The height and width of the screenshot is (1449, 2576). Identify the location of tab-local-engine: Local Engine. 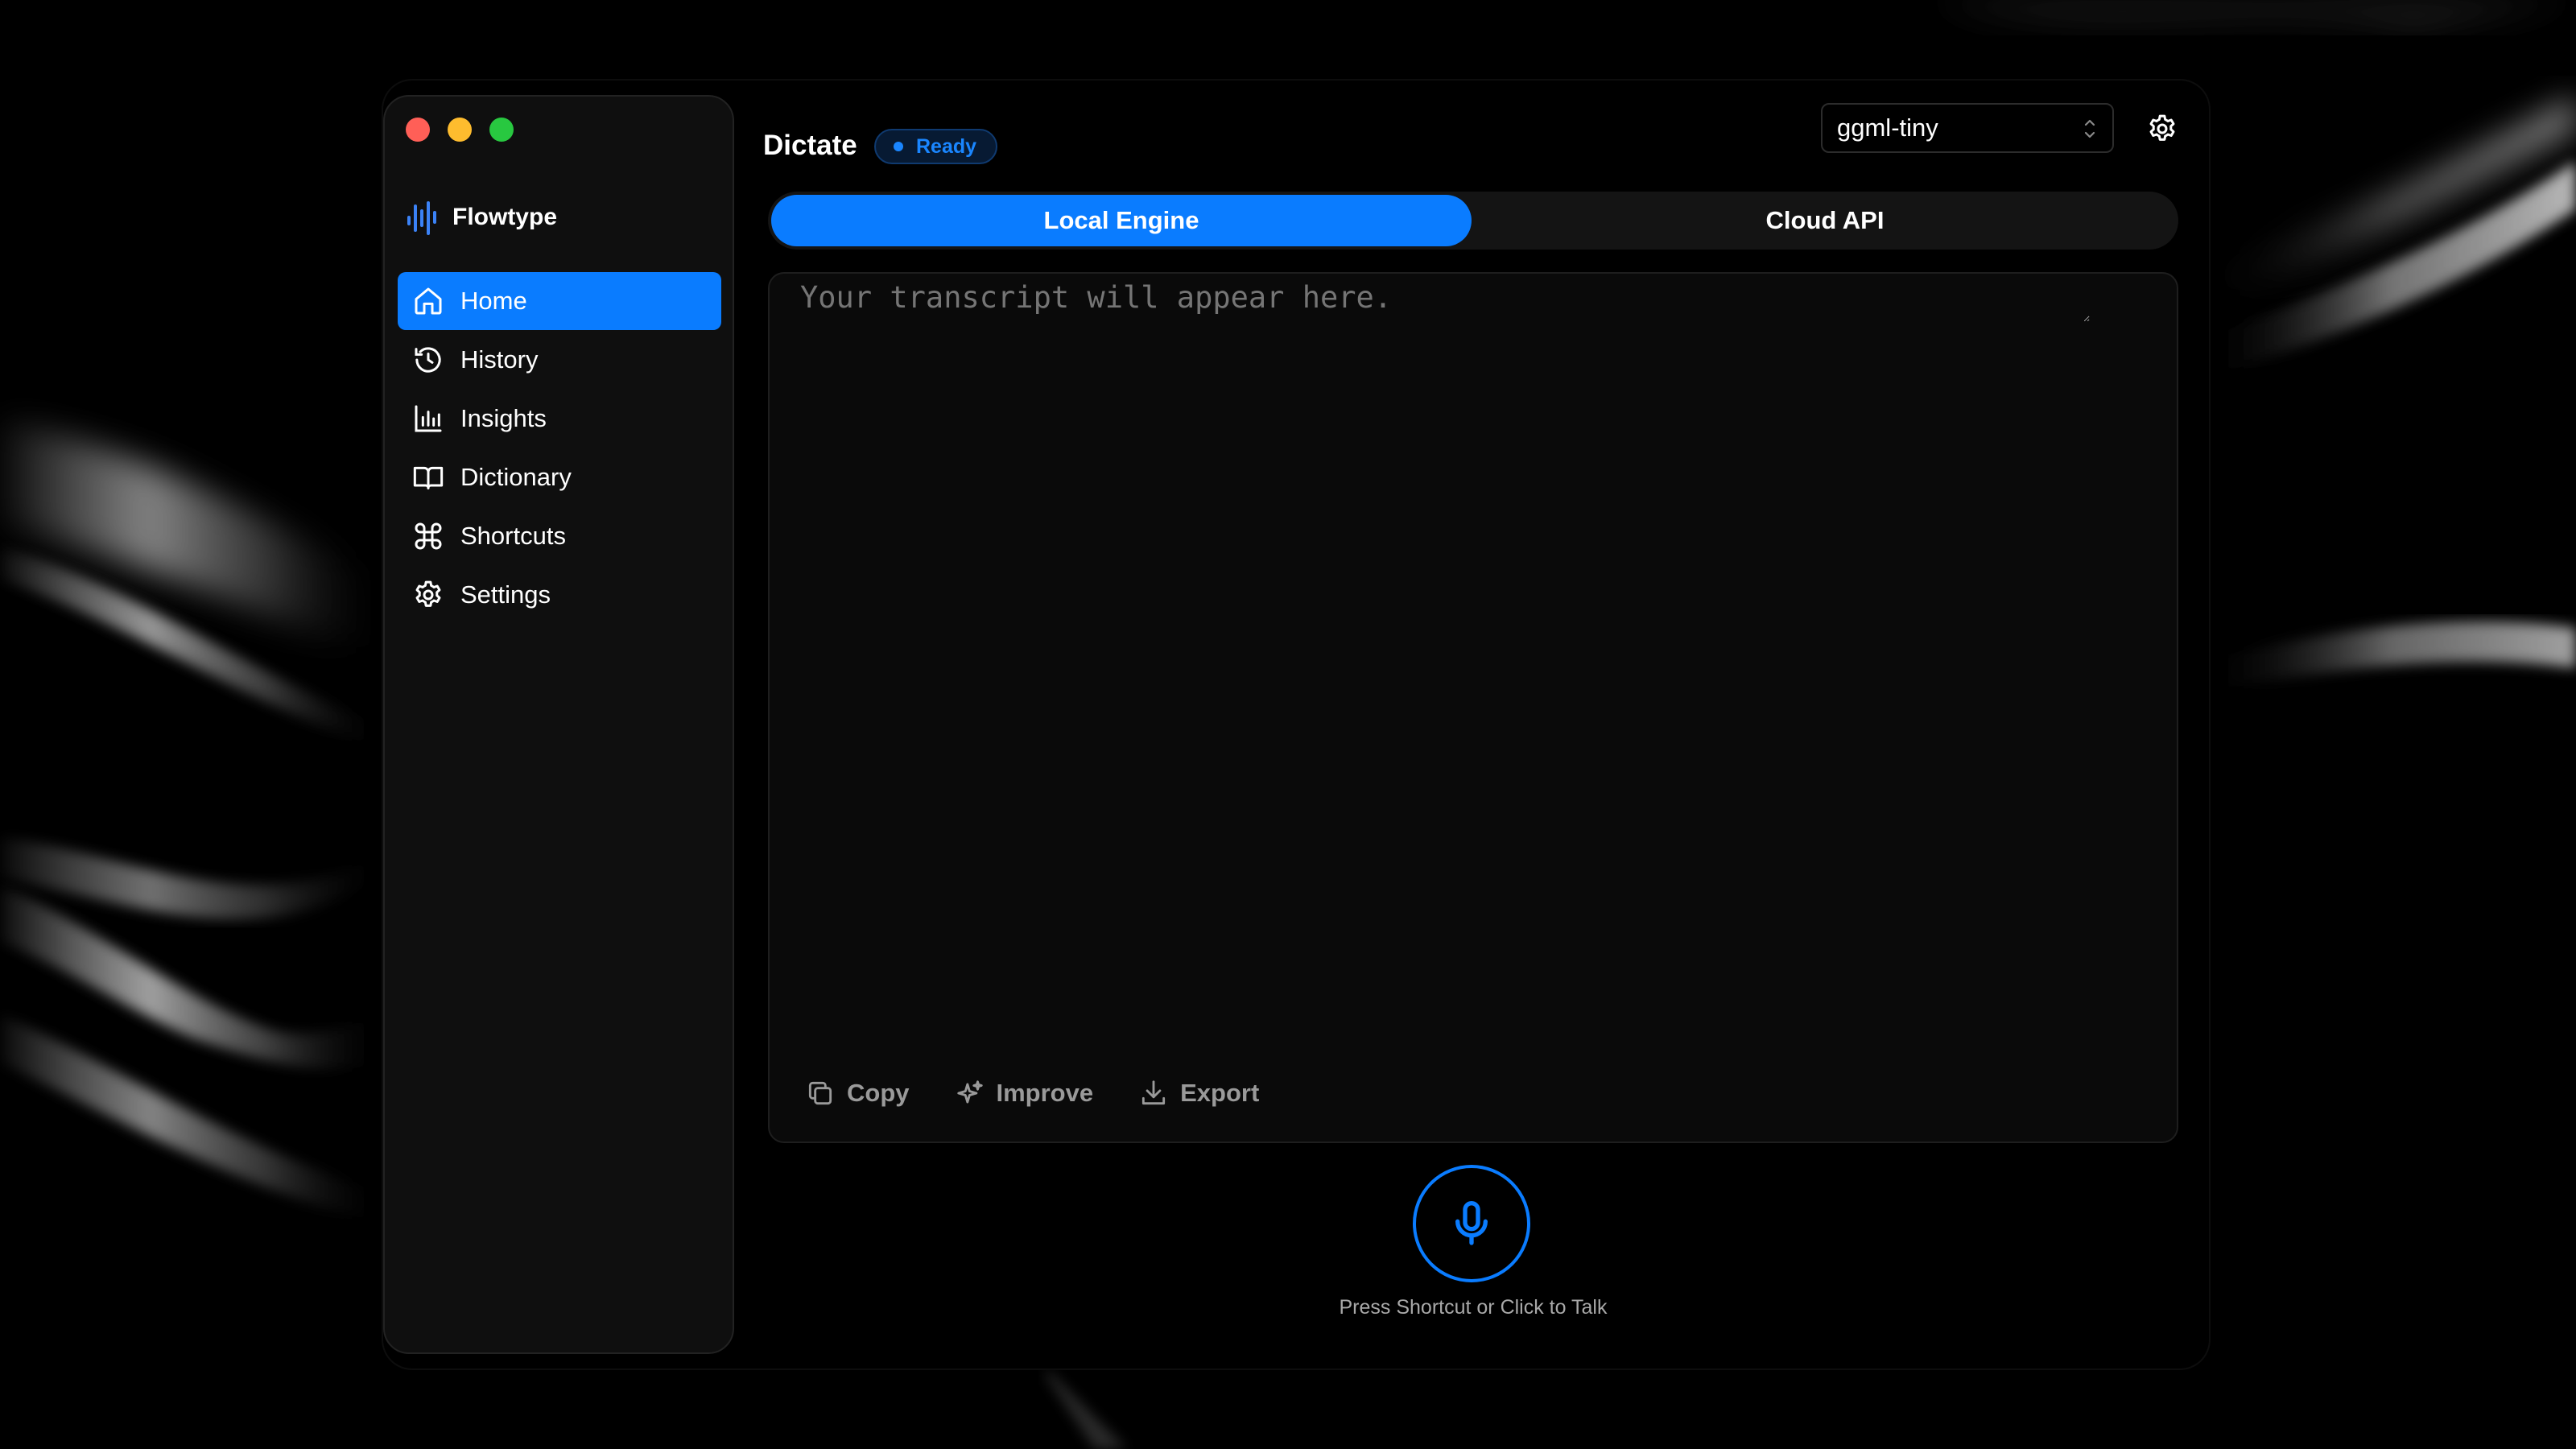
(1121, 221).